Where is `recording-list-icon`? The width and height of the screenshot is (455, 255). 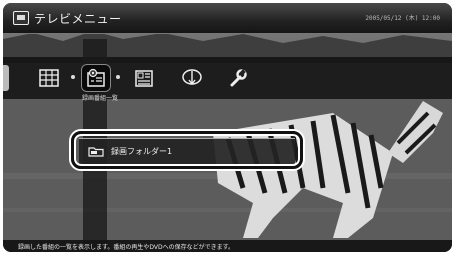
recording-list-icon is located at coordinates (96, 77).